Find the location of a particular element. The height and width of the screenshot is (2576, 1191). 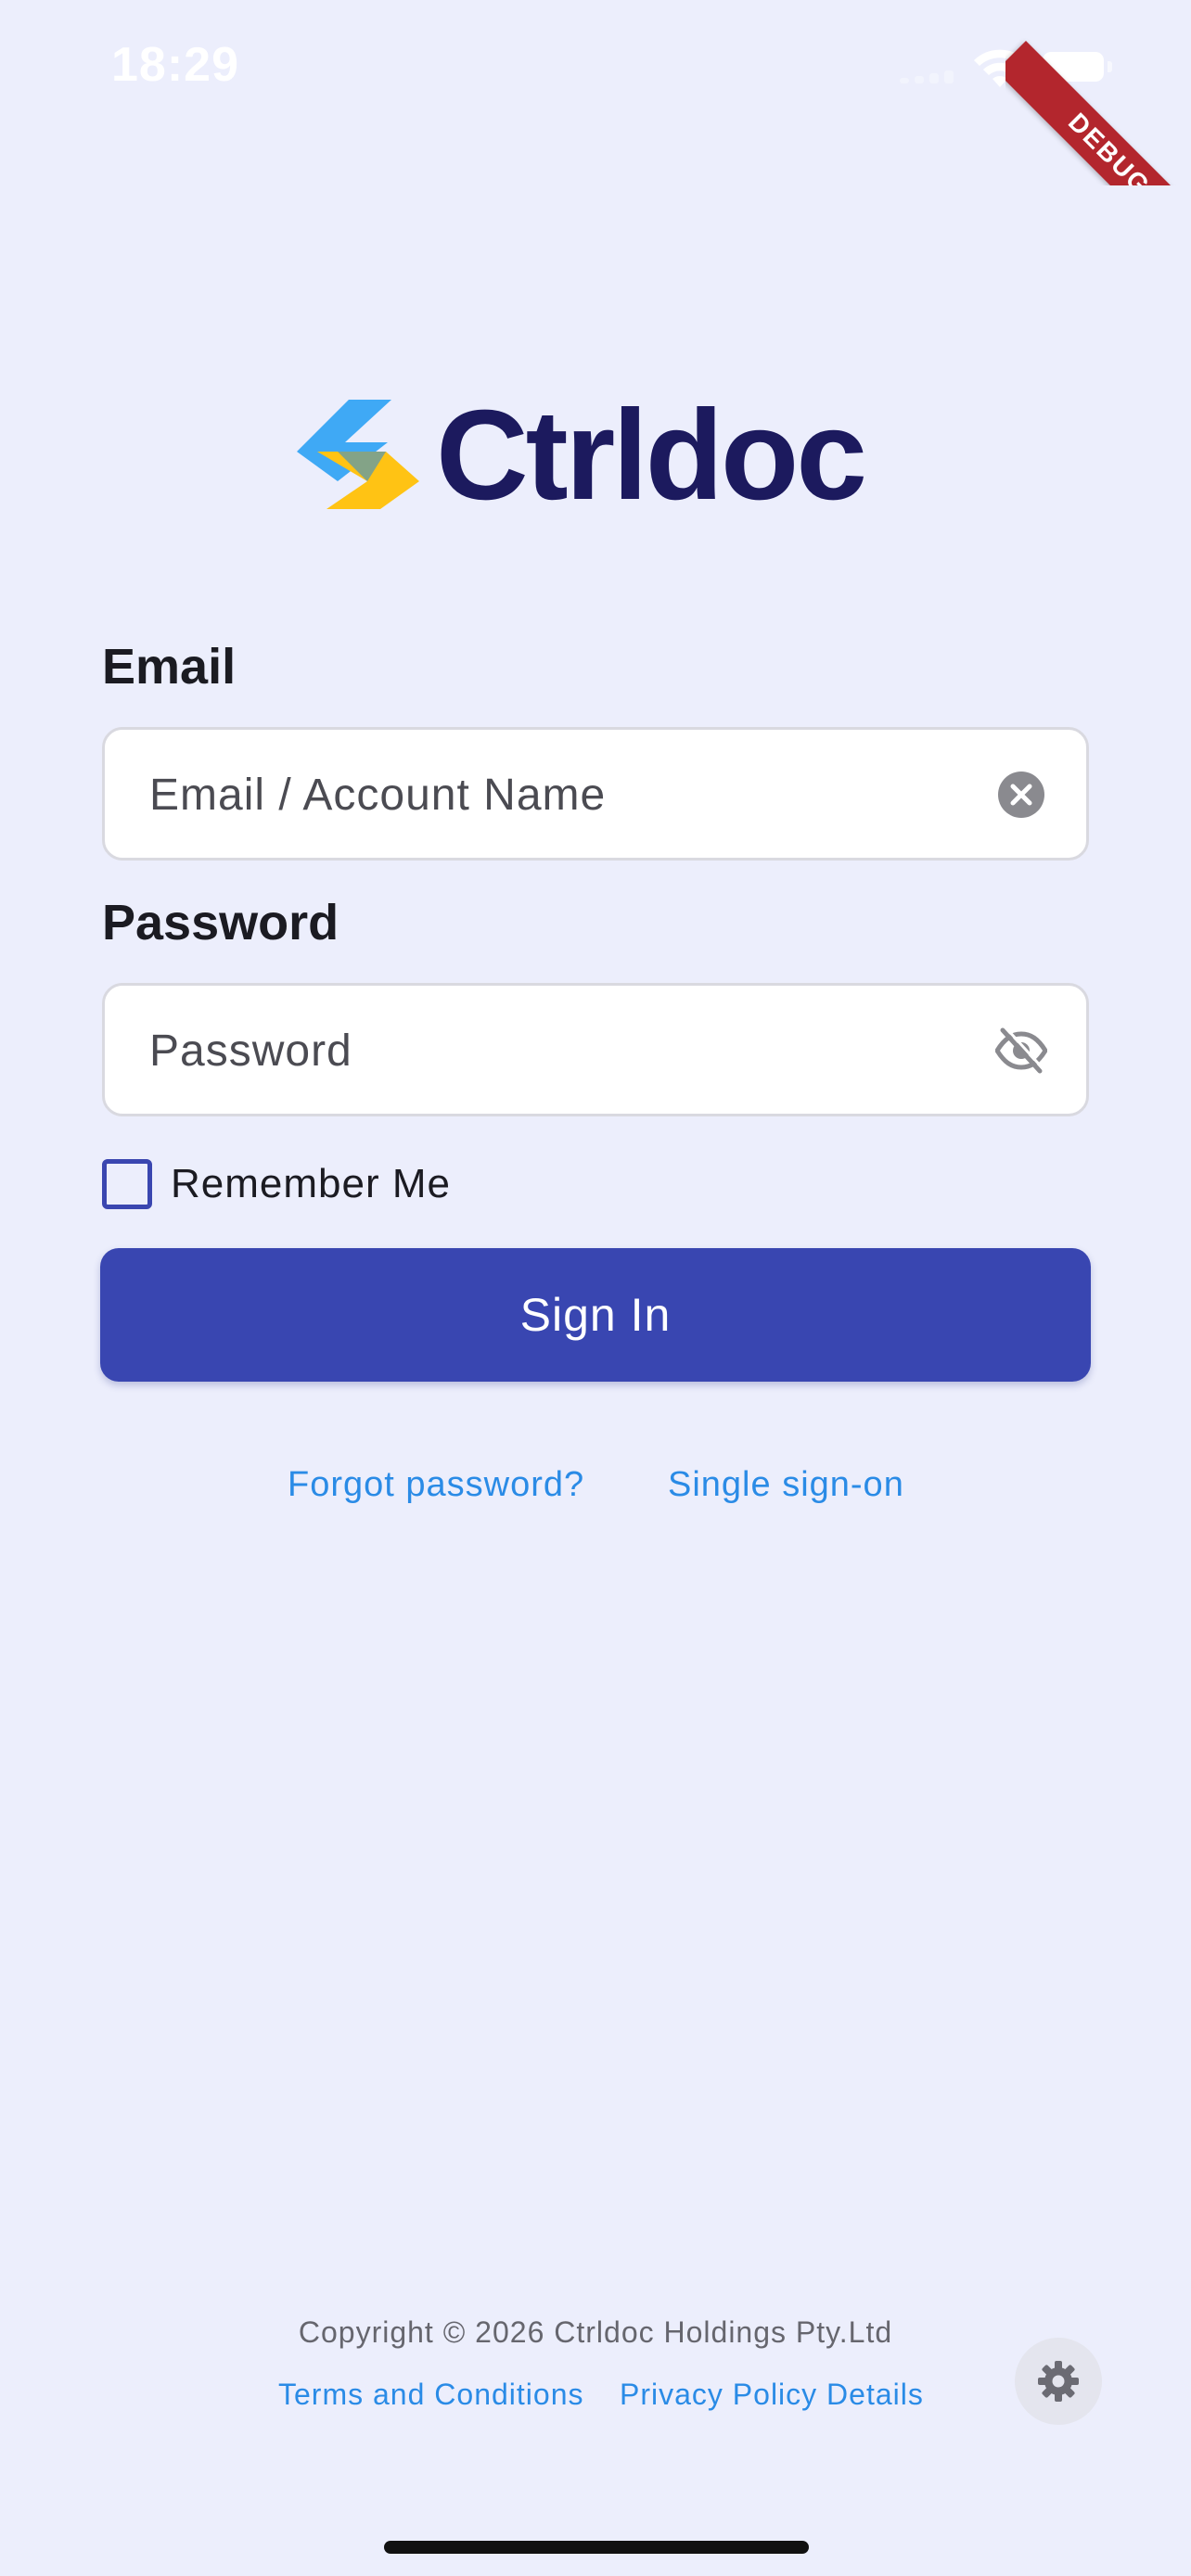

remember-me-checkbox is located at coordinates (127, 1184).